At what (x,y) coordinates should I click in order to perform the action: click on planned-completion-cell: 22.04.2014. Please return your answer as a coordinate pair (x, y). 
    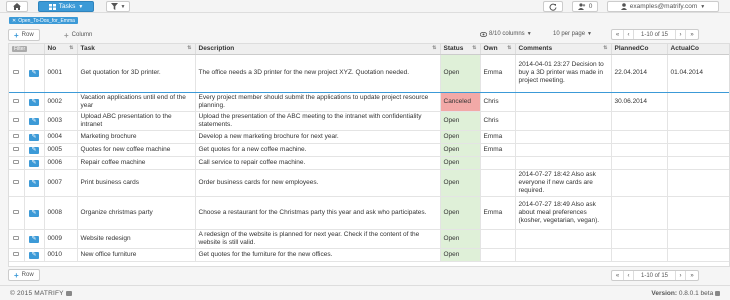
    Looking at the image, I should click on (639, 73).